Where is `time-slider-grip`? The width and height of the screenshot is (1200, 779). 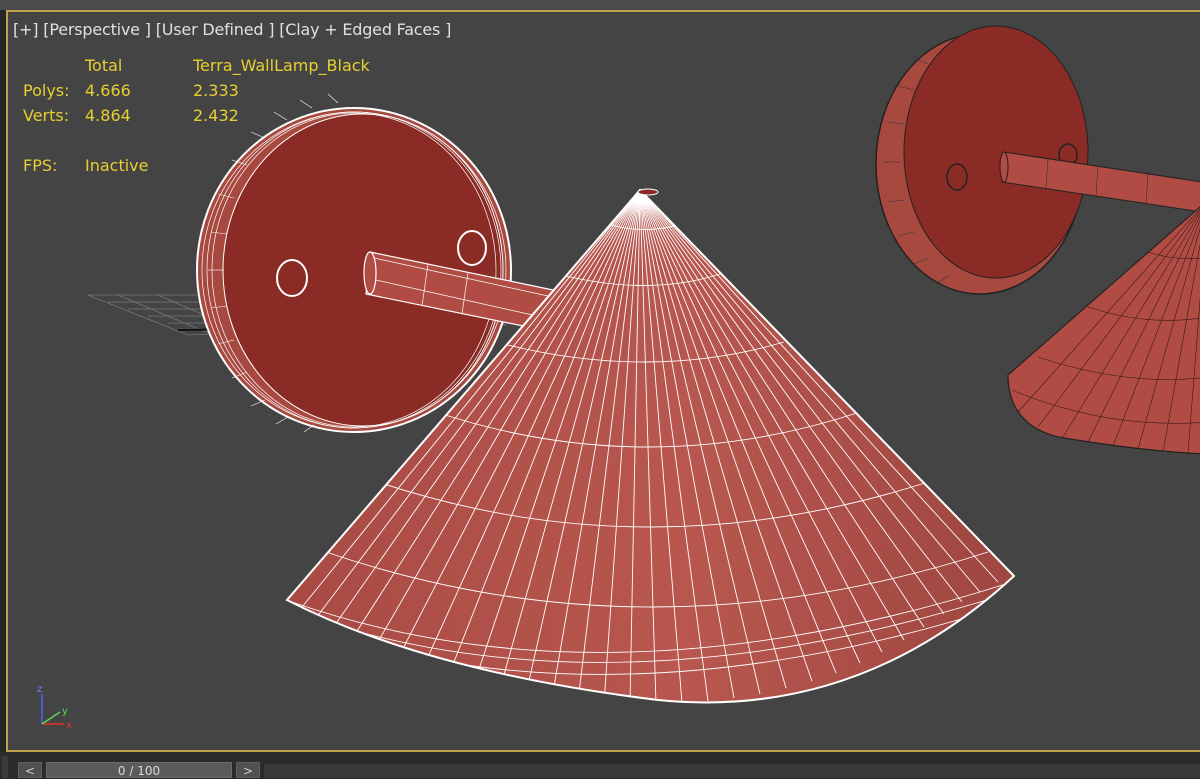 time-slider-grip is located at coordinates (5, 767).